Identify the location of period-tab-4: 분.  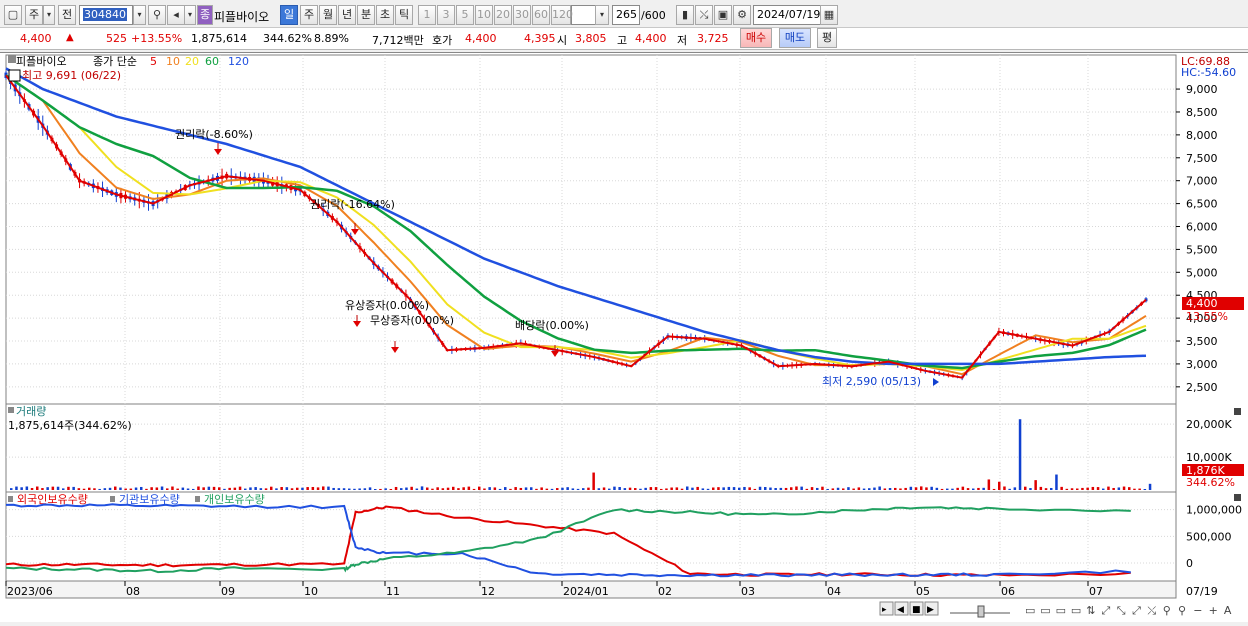
(366, 15).